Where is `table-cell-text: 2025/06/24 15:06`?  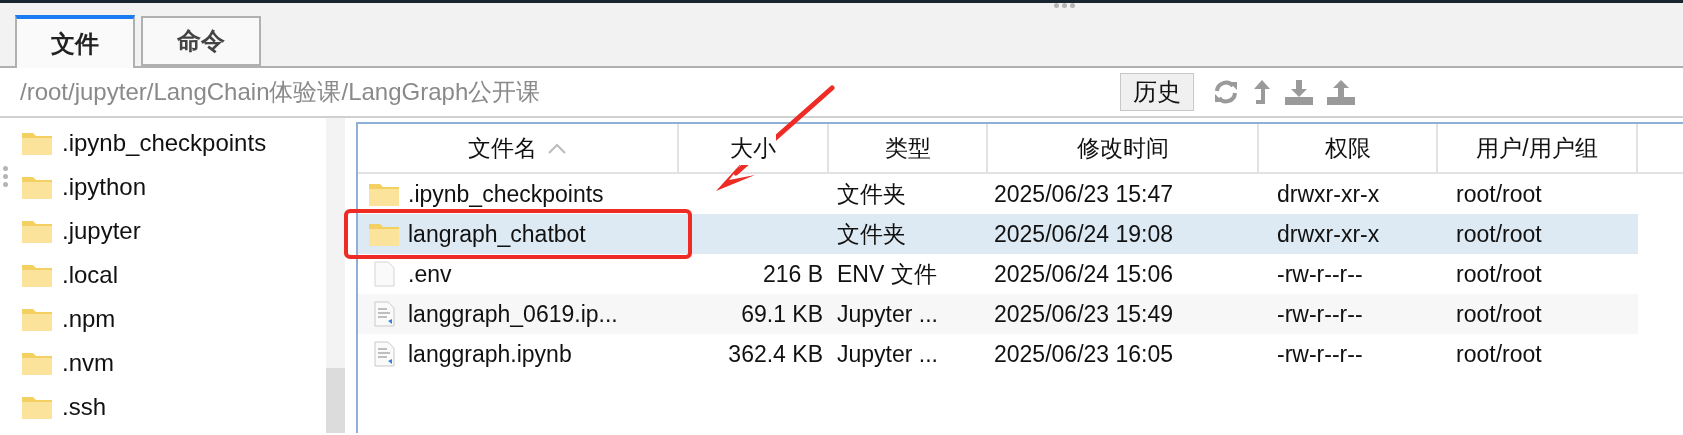 table-cell-text: 2025/06/24 15:06 is located at coordinates (1084, 274).